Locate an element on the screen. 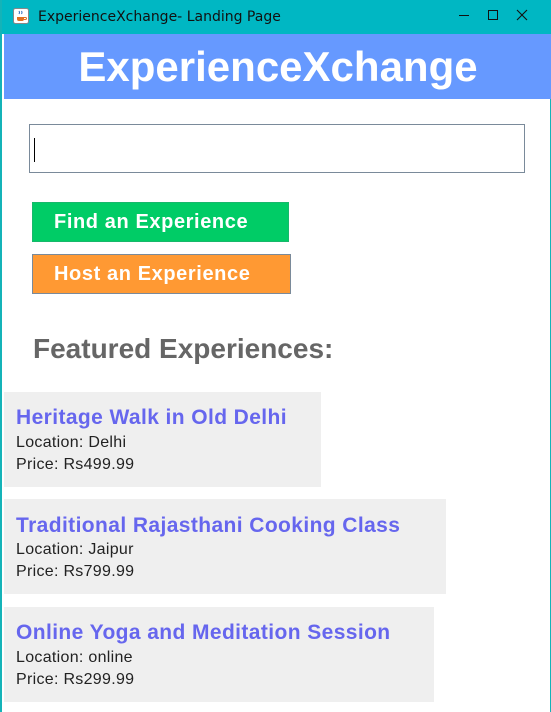  experience-location: Location: online is located at coordinates (74, 657).